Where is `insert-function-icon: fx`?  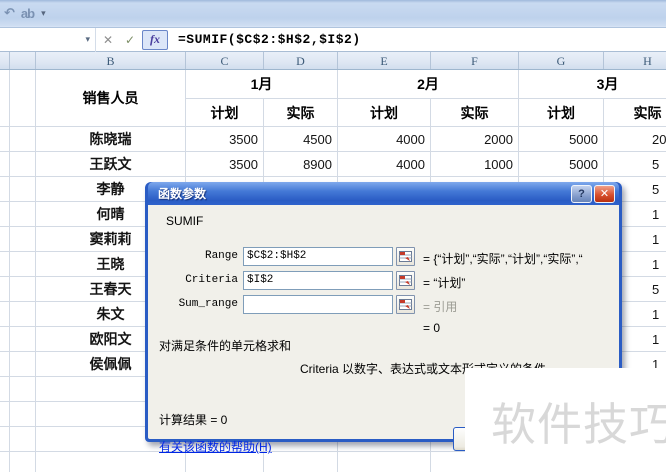
insert-function-icon: fx is located at coordinates (155, 39).